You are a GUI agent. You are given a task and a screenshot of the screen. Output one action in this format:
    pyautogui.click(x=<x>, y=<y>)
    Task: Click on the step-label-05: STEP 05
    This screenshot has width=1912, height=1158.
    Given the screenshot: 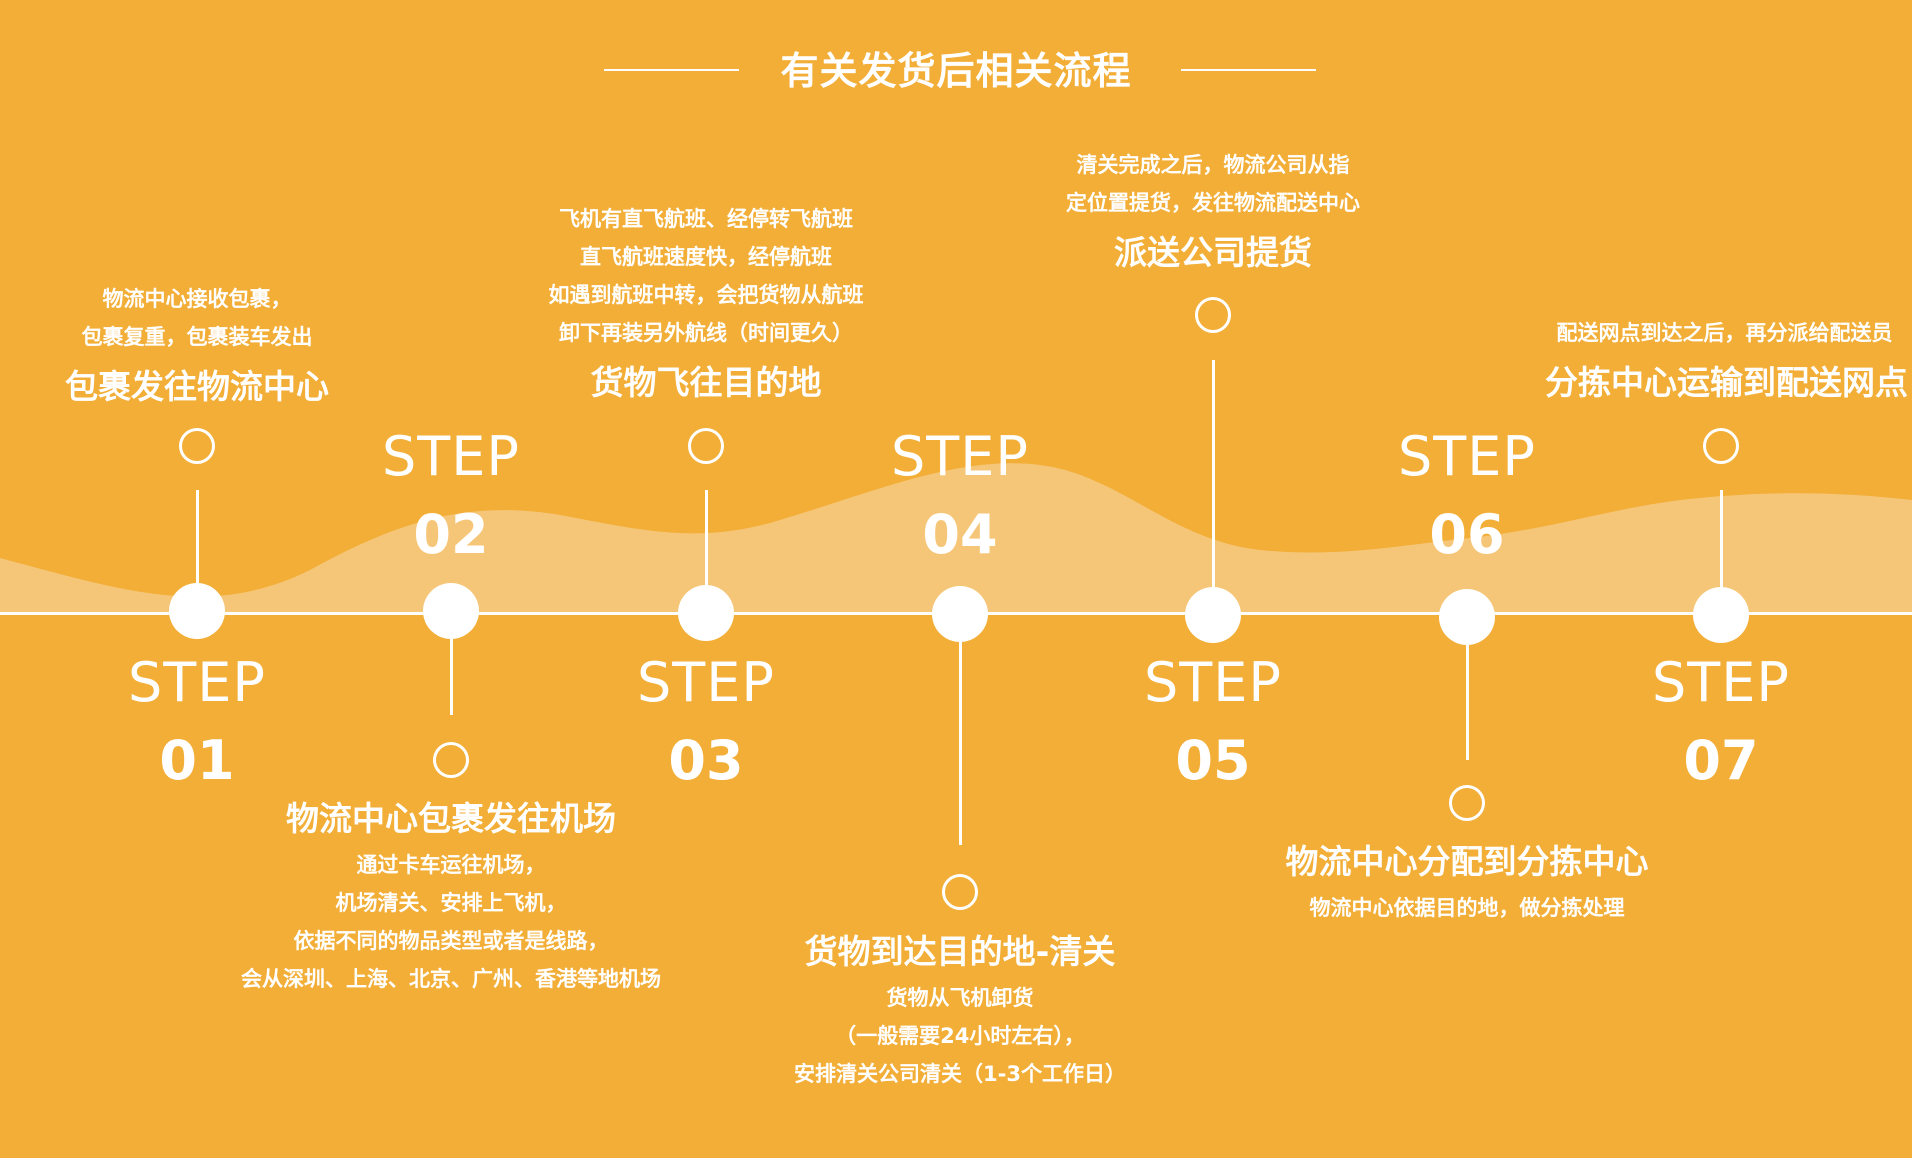 What is the action you would take?
    pyautogui.click(x=1213, y=722)
    